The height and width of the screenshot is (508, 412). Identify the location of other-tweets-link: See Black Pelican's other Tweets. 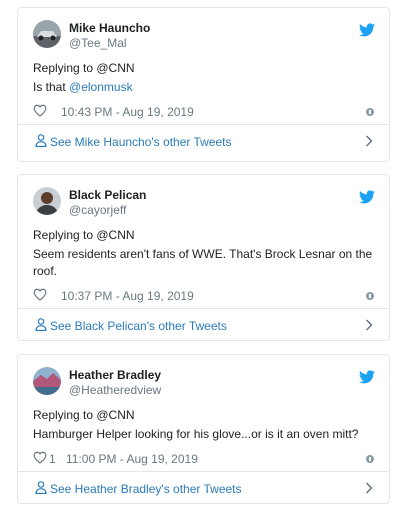
(203, 324).